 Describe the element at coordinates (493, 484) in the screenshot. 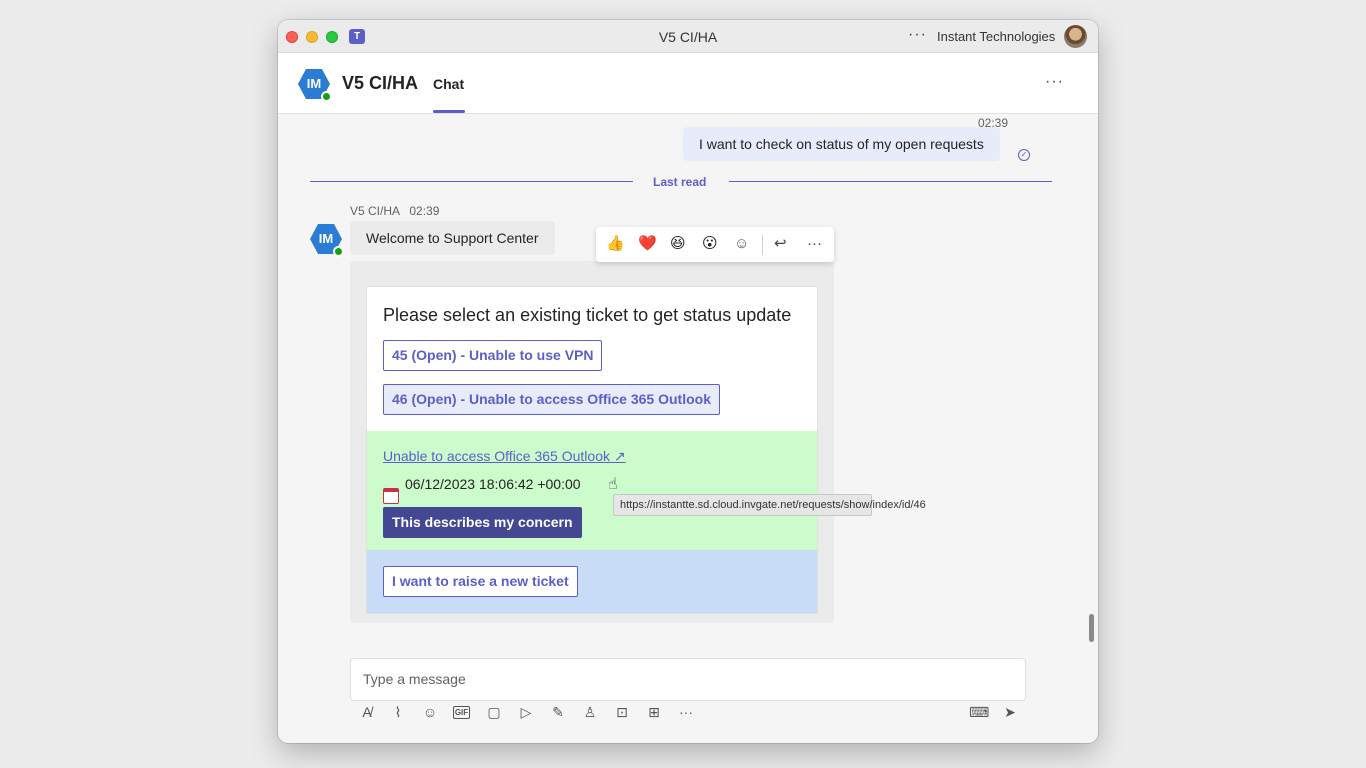

I see `ticket-date-text: 06/12/2023 18:06:42 +00:00` at that location.